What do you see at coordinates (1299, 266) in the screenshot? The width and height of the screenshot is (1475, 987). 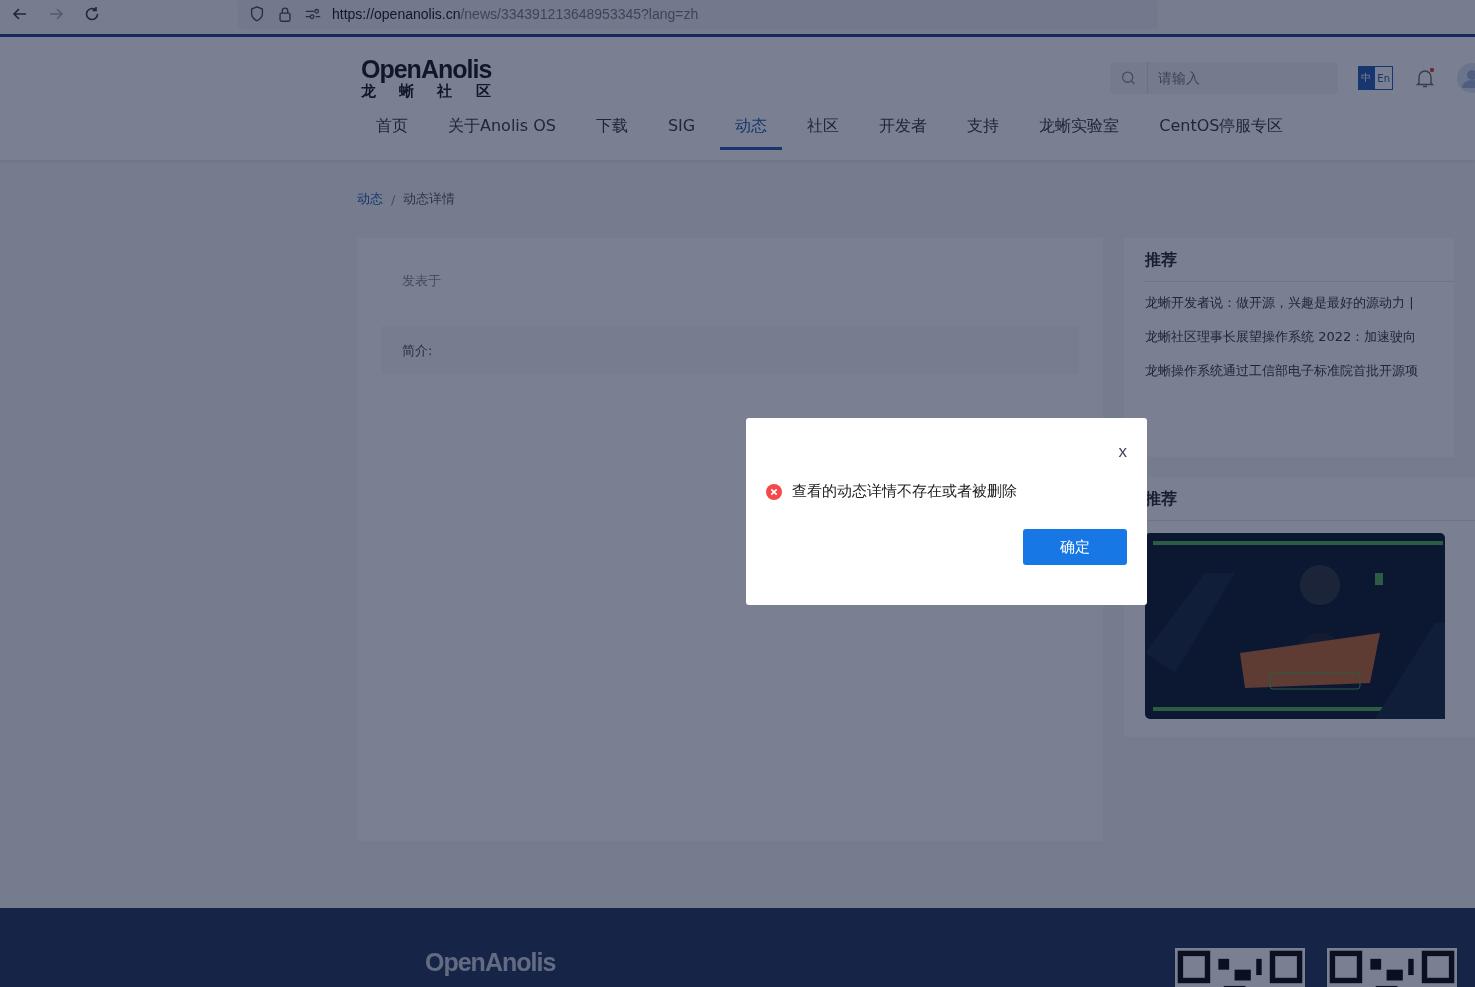 I see `card-title: 推荐` at bounding box center [1299, 266].